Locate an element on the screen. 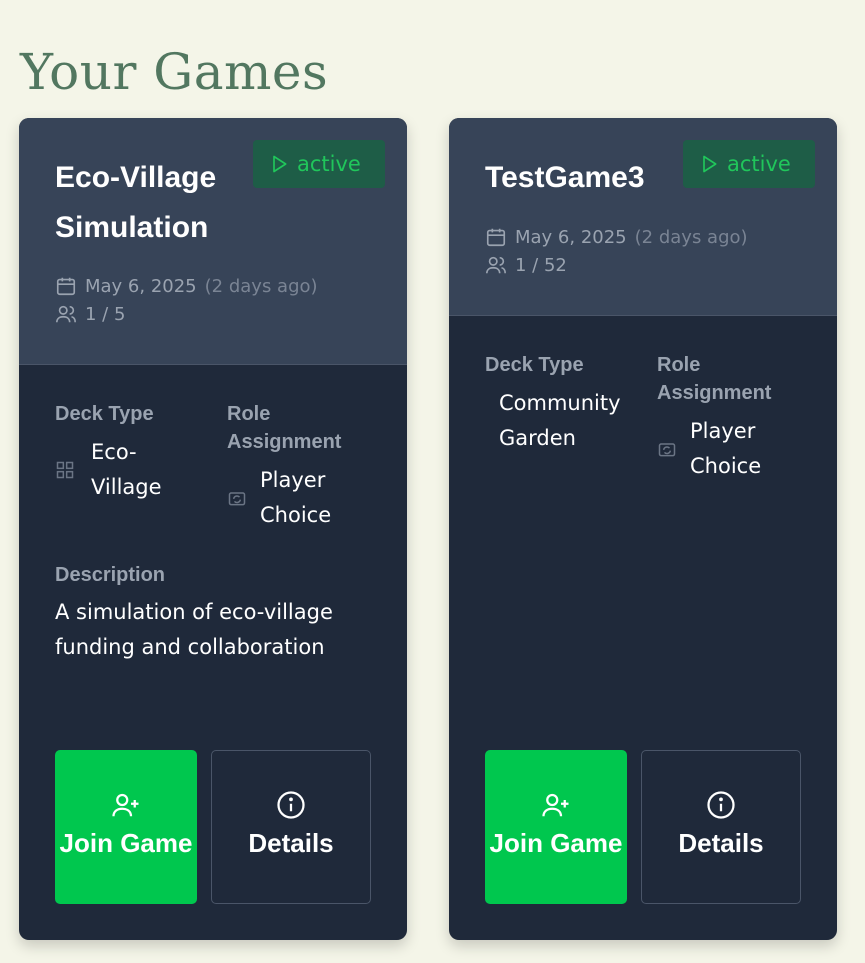 The width and height of the screenshot is (865, 963). player-count: 1 / 5 is located at coordinates (105, 314).